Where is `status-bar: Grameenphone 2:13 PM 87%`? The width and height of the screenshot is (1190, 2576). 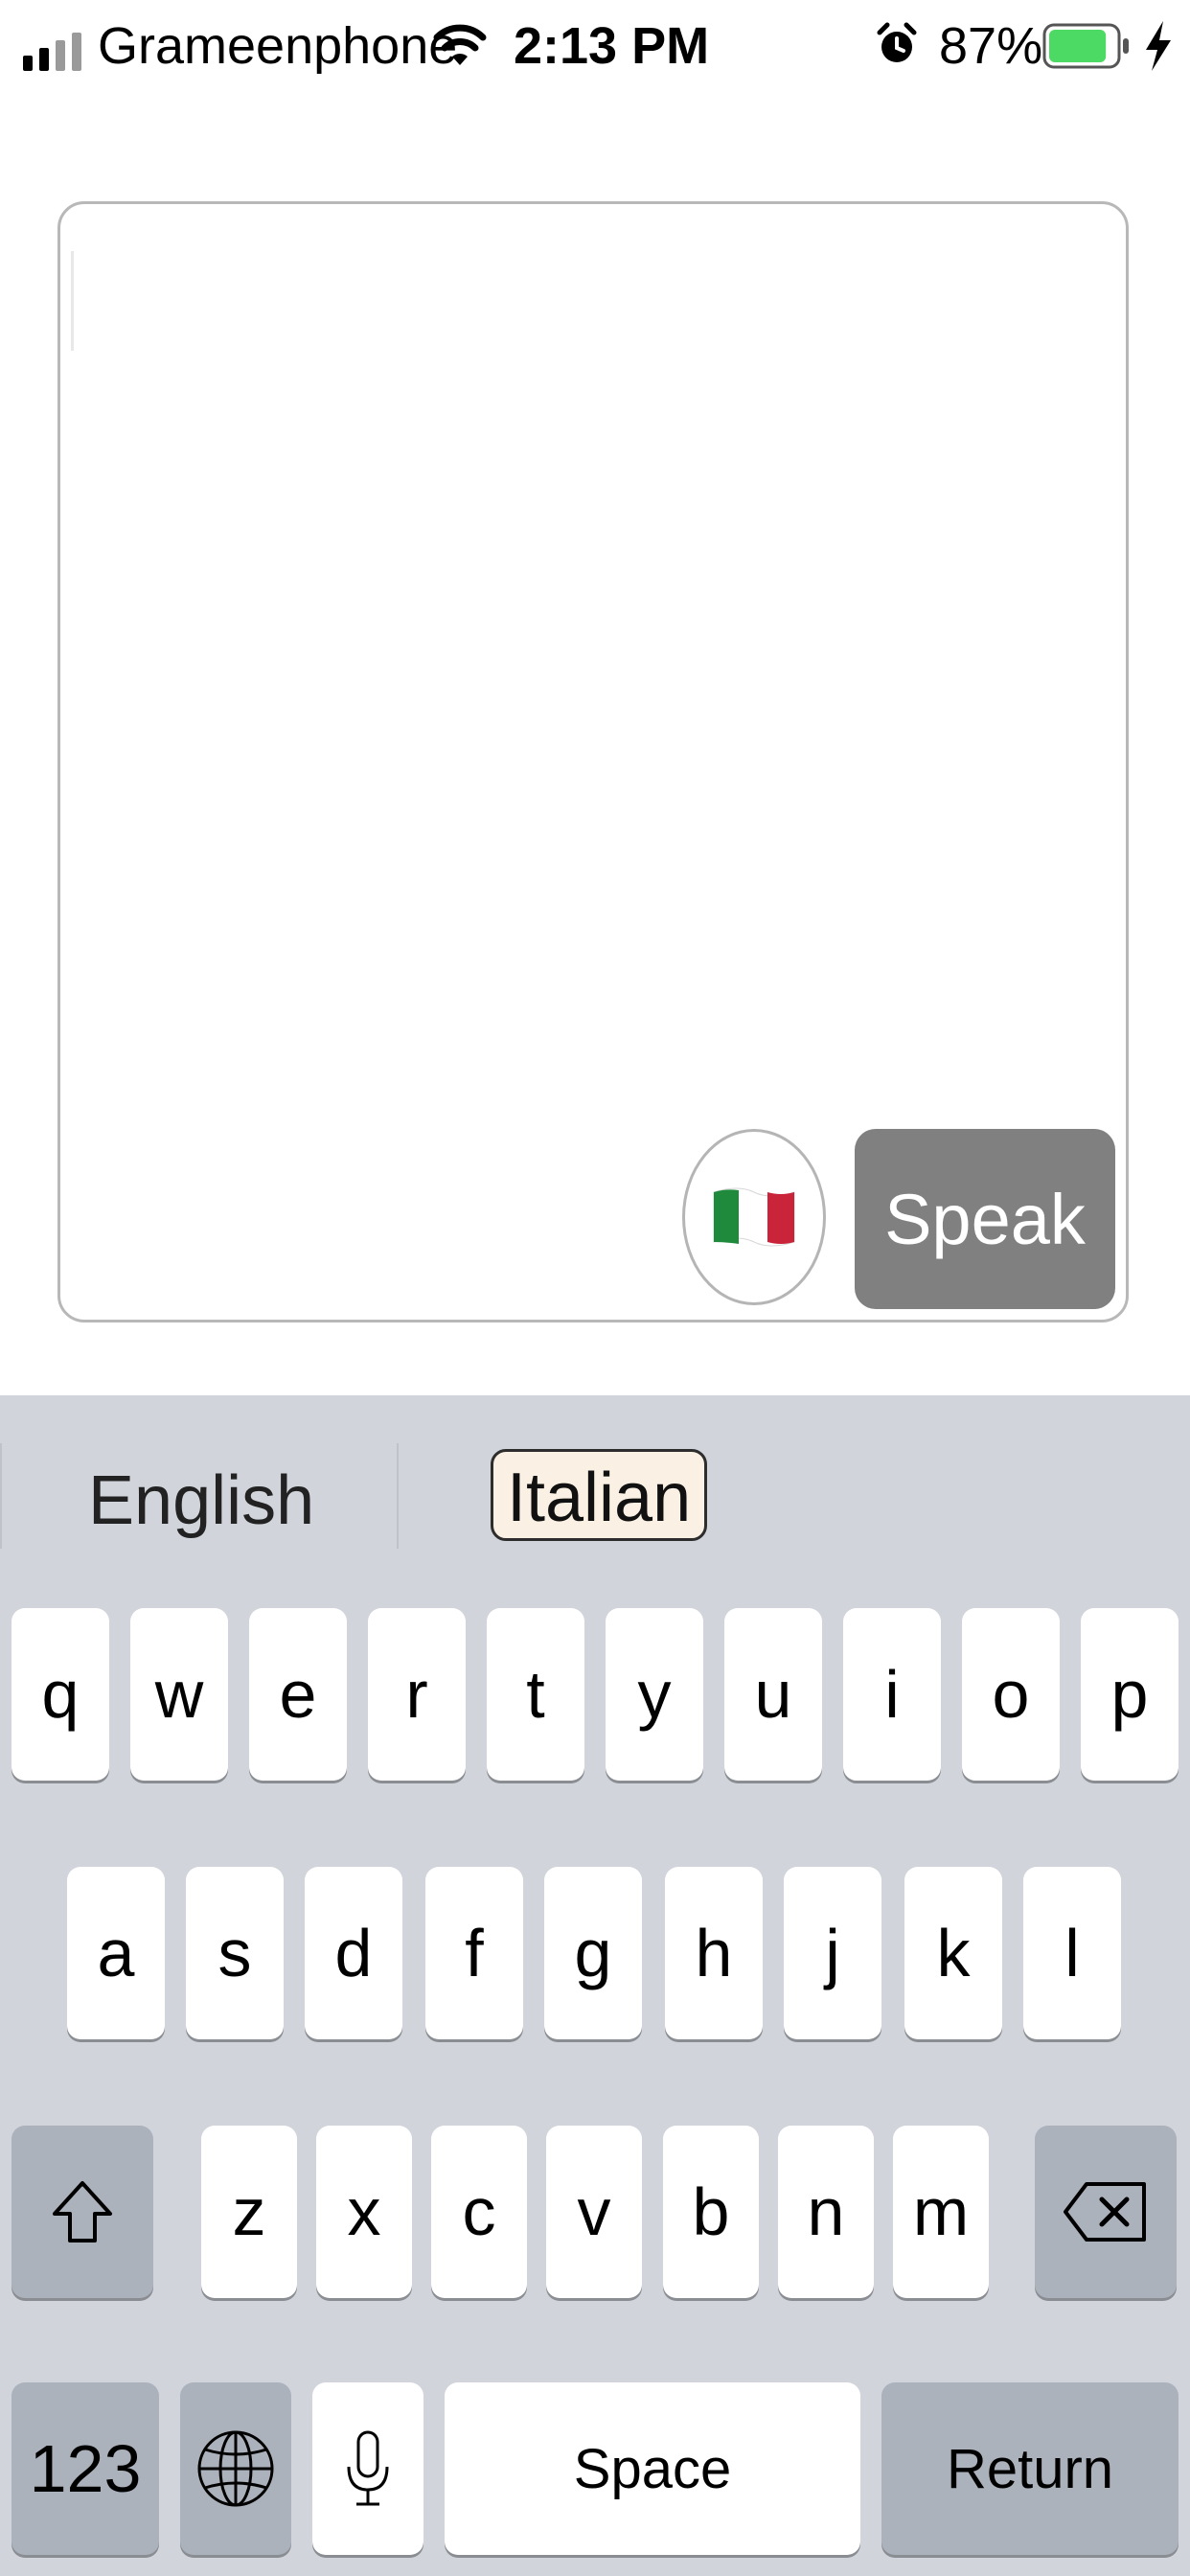
status-bar: Grameenphone 2:13 PM 87% is located at coordinates (595, 48).